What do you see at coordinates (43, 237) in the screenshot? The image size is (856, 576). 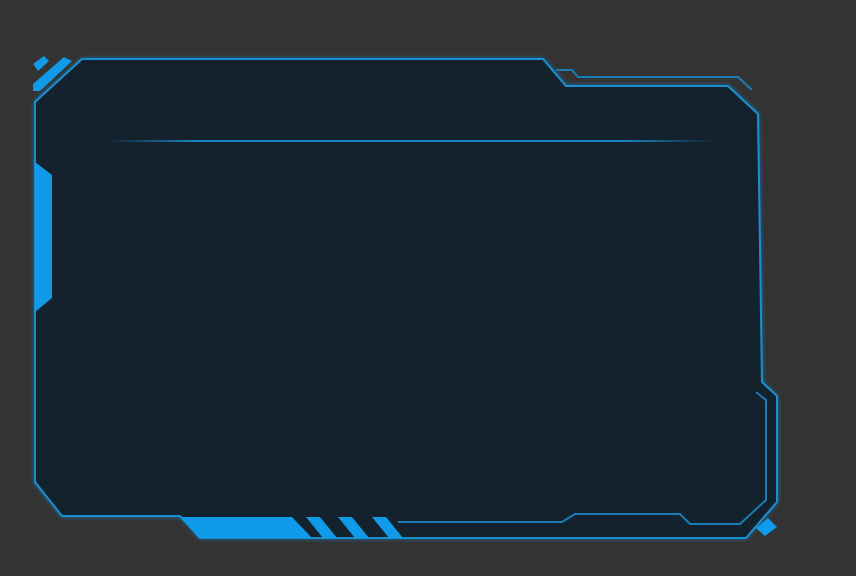 I see `left-side-bar` at bounding box center [43, 237].